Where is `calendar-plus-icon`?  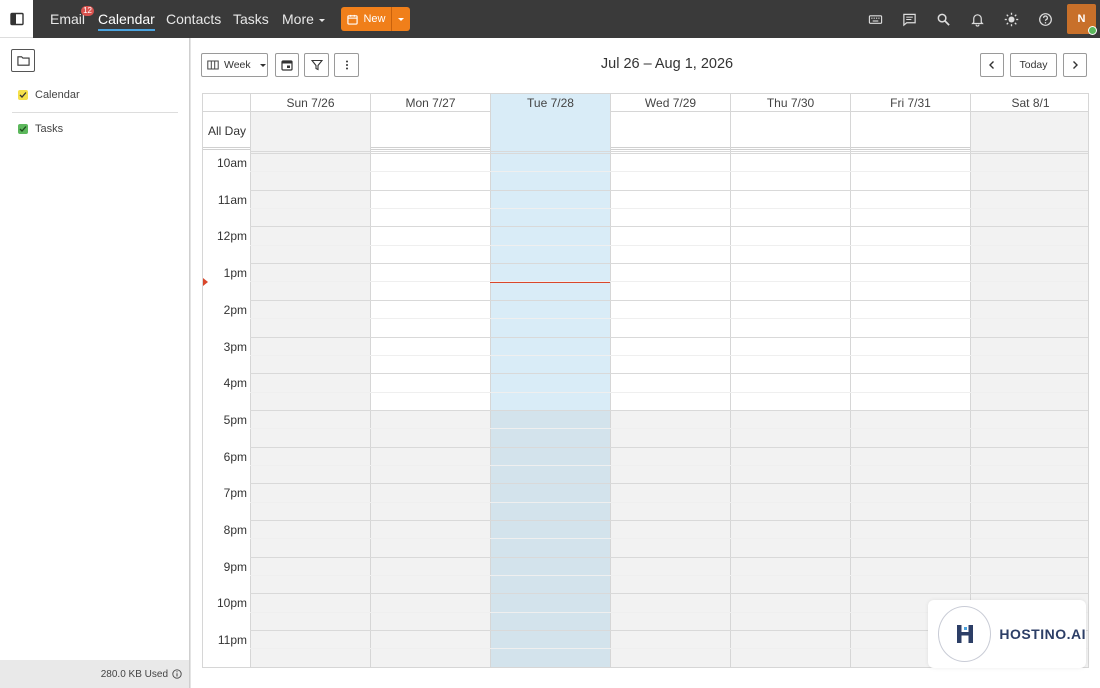
calendar-plus-icon is located at coordinates (353, 19).